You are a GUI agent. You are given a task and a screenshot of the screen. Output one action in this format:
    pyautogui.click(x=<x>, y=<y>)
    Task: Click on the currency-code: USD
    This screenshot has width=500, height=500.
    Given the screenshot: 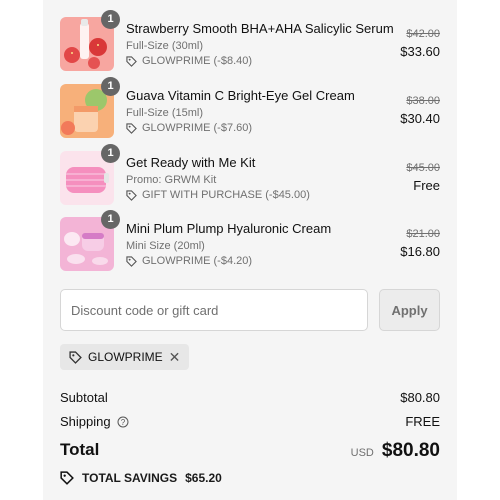 What is the action you would take?
    pyautogui.click(x=362, y=453)
    